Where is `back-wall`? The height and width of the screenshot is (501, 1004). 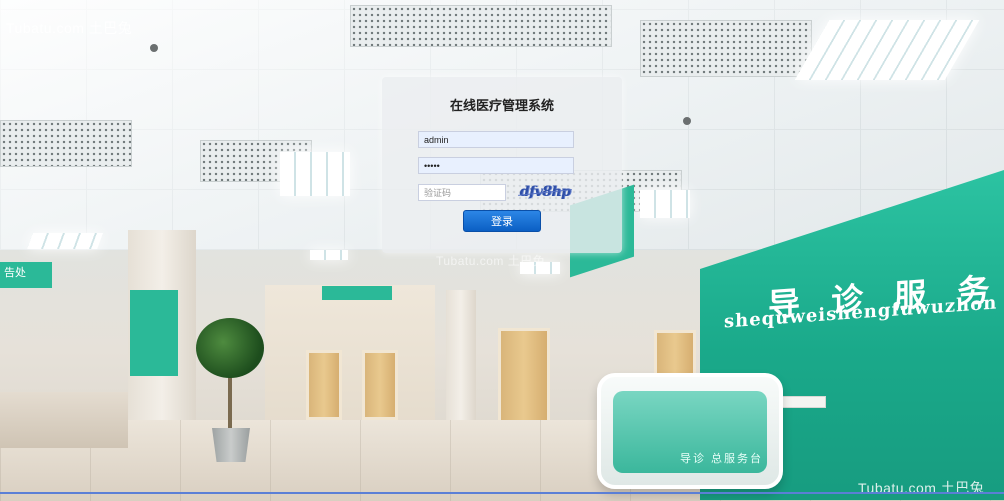
back-wall is located at coordinates (350, 355).